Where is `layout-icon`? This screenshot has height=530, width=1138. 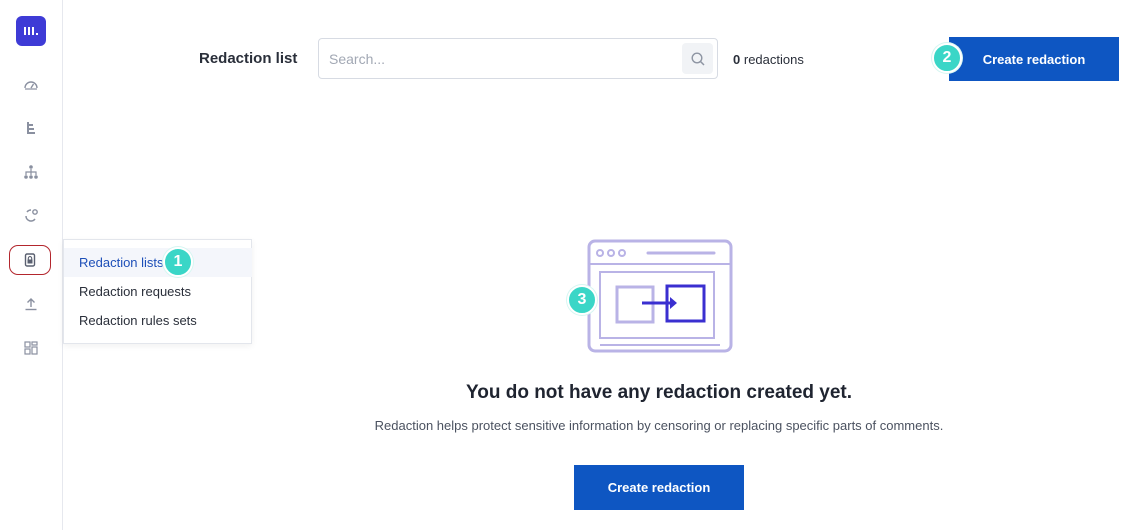 layout-icon is located at coordinates (31, 348).